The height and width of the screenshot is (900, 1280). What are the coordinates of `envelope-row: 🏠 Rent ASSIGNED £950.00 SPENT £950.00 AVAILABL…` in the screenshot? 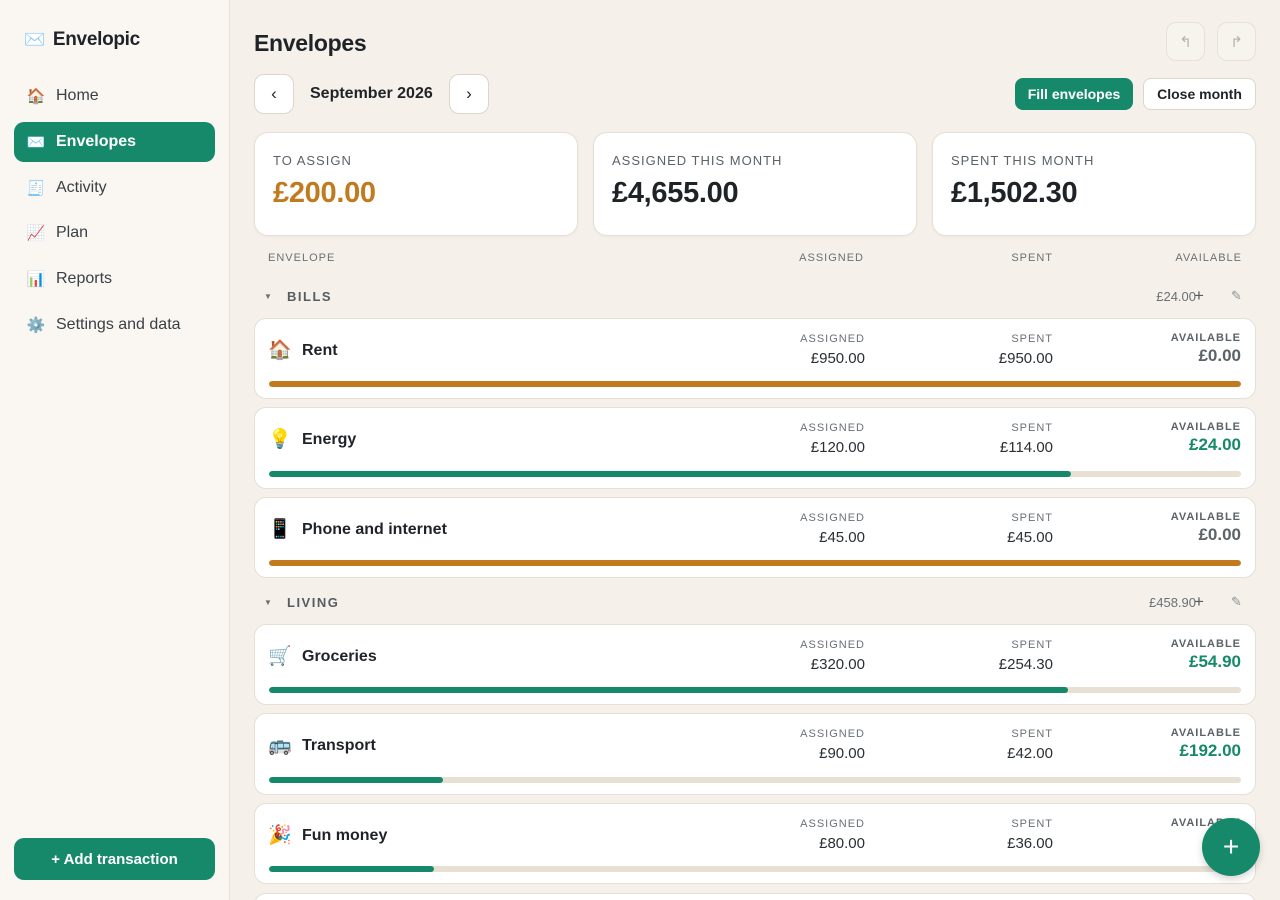 It's located at (755, 358).